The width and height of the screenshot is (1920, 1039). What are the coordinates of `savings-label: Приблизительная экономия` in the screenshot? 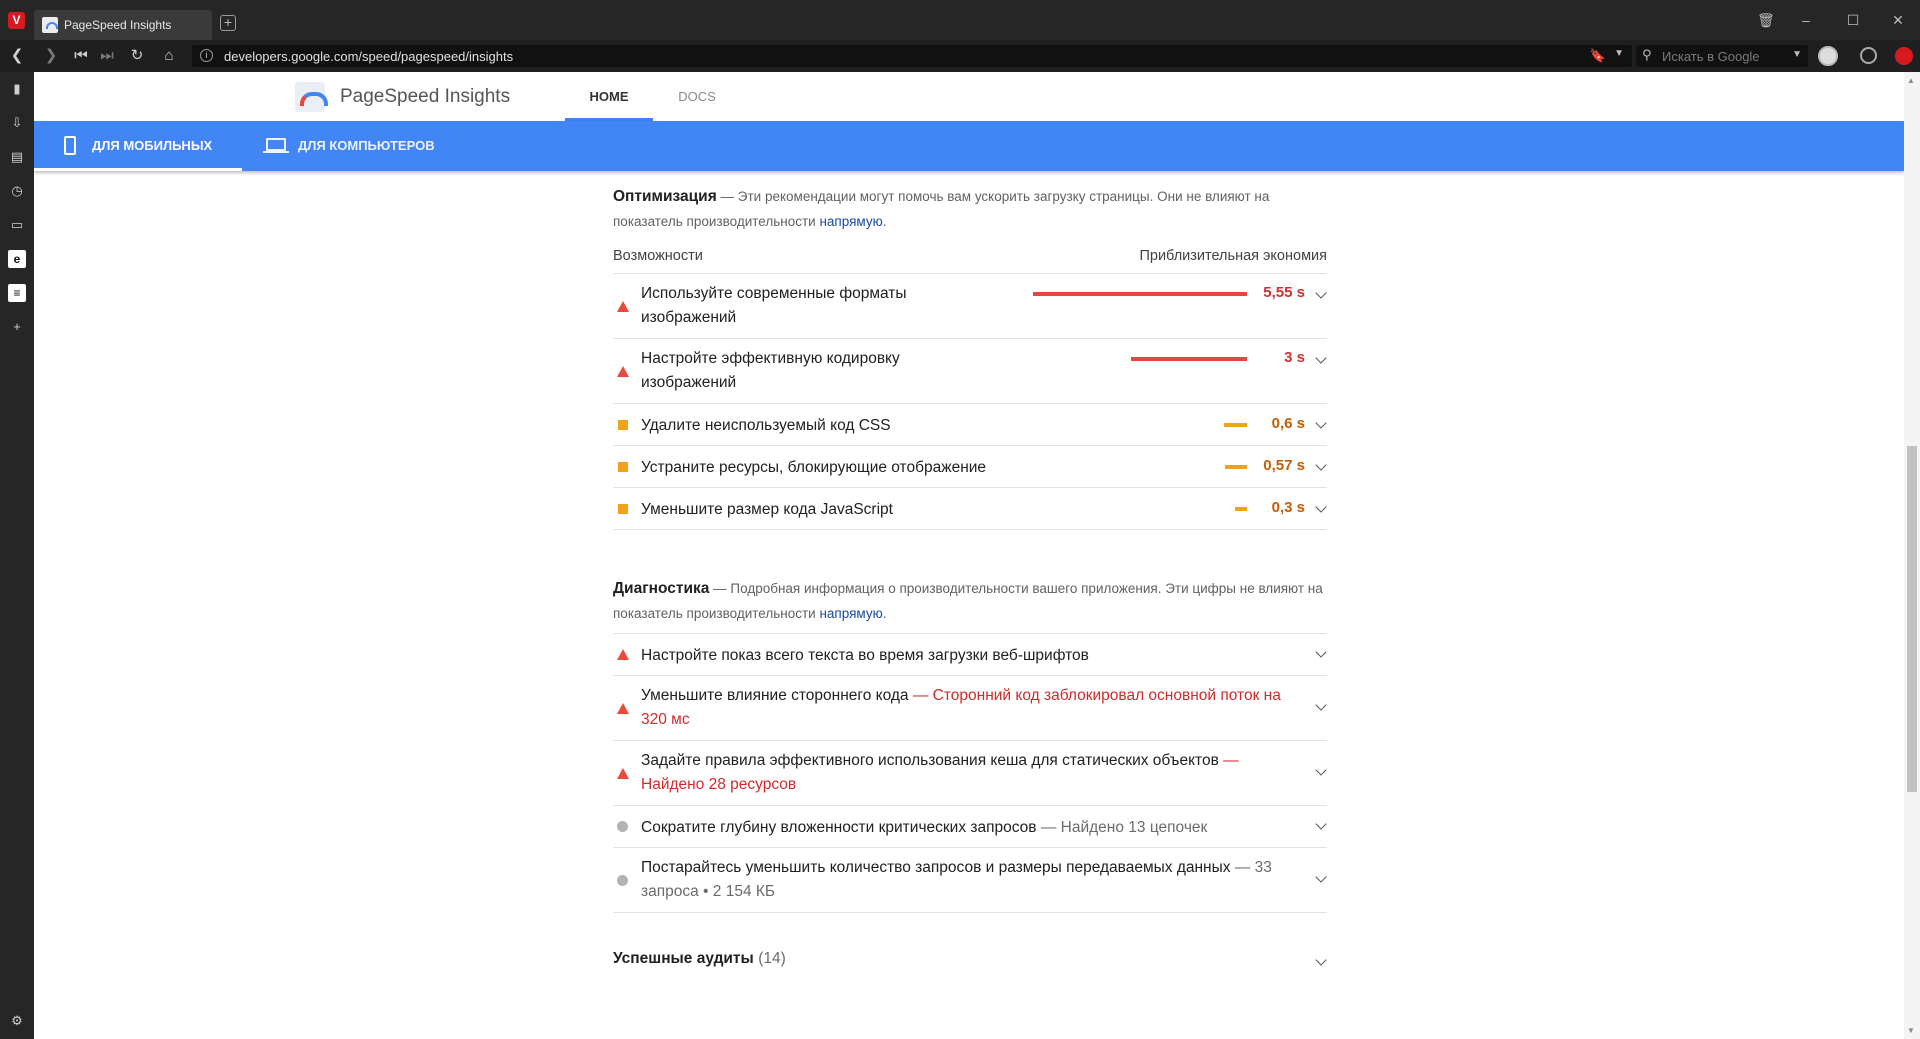 It's located at (1233, 256).